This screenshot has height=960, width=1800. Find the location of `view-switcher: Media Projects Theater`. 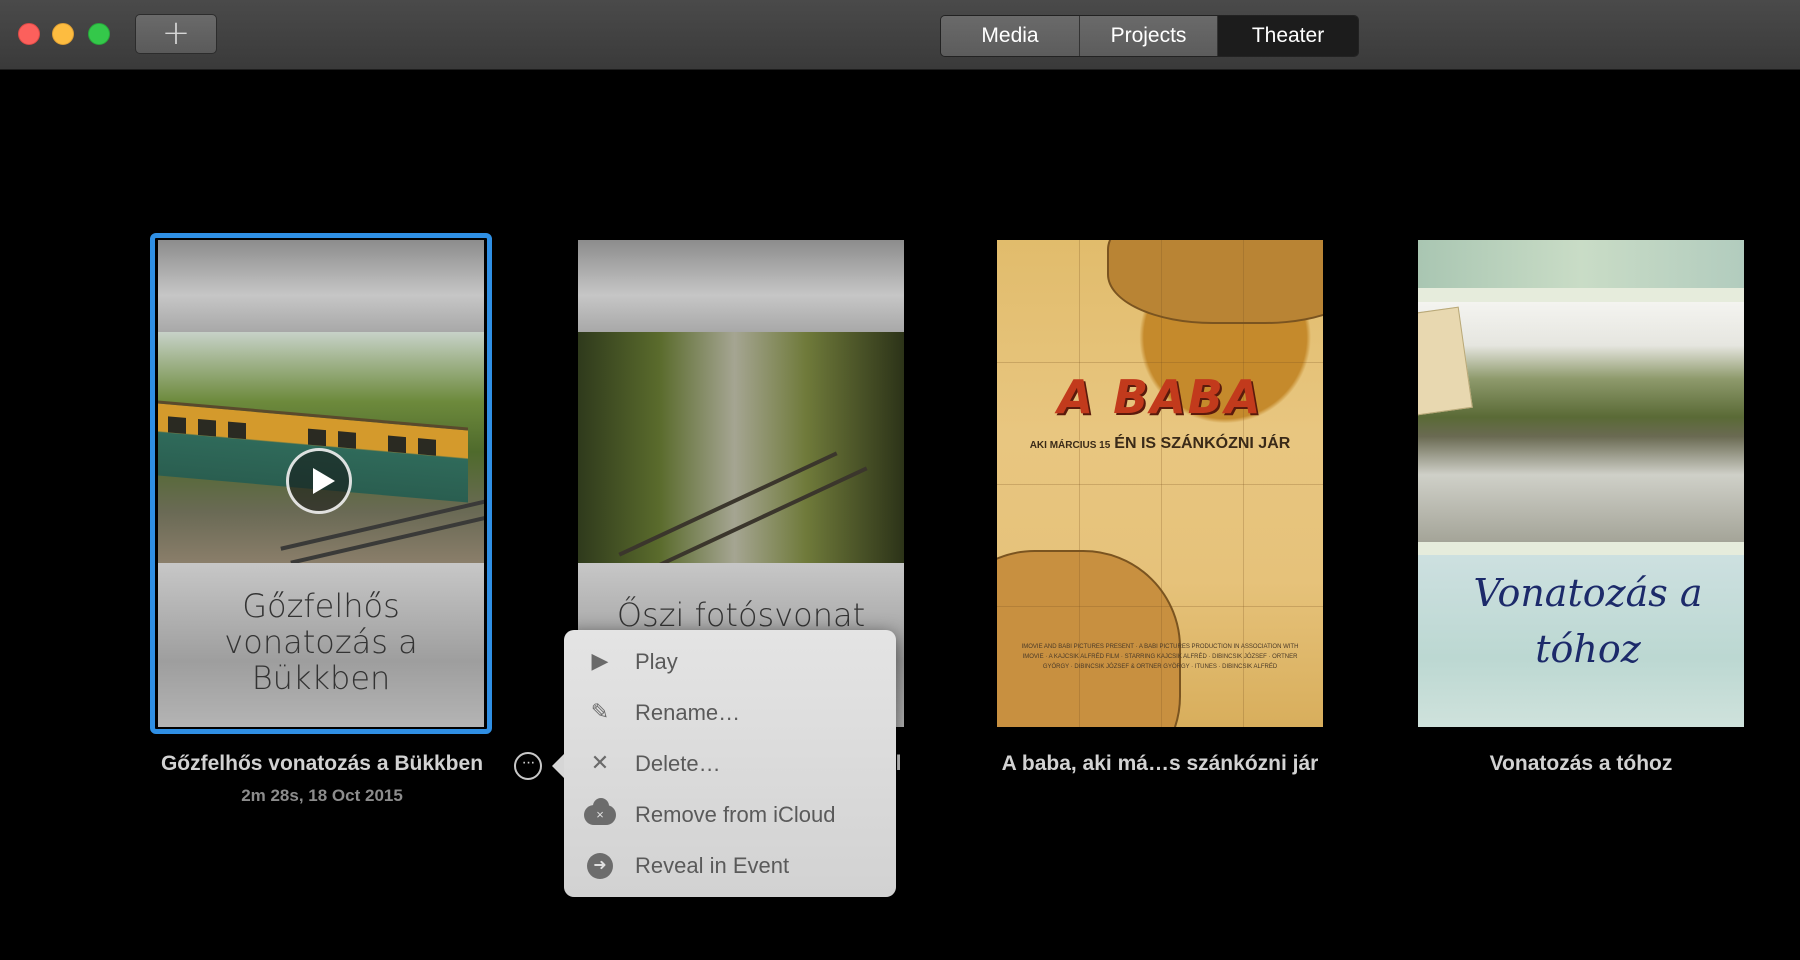

view-switcher: Media Projects Theater is located at coordinates (1149, 36).